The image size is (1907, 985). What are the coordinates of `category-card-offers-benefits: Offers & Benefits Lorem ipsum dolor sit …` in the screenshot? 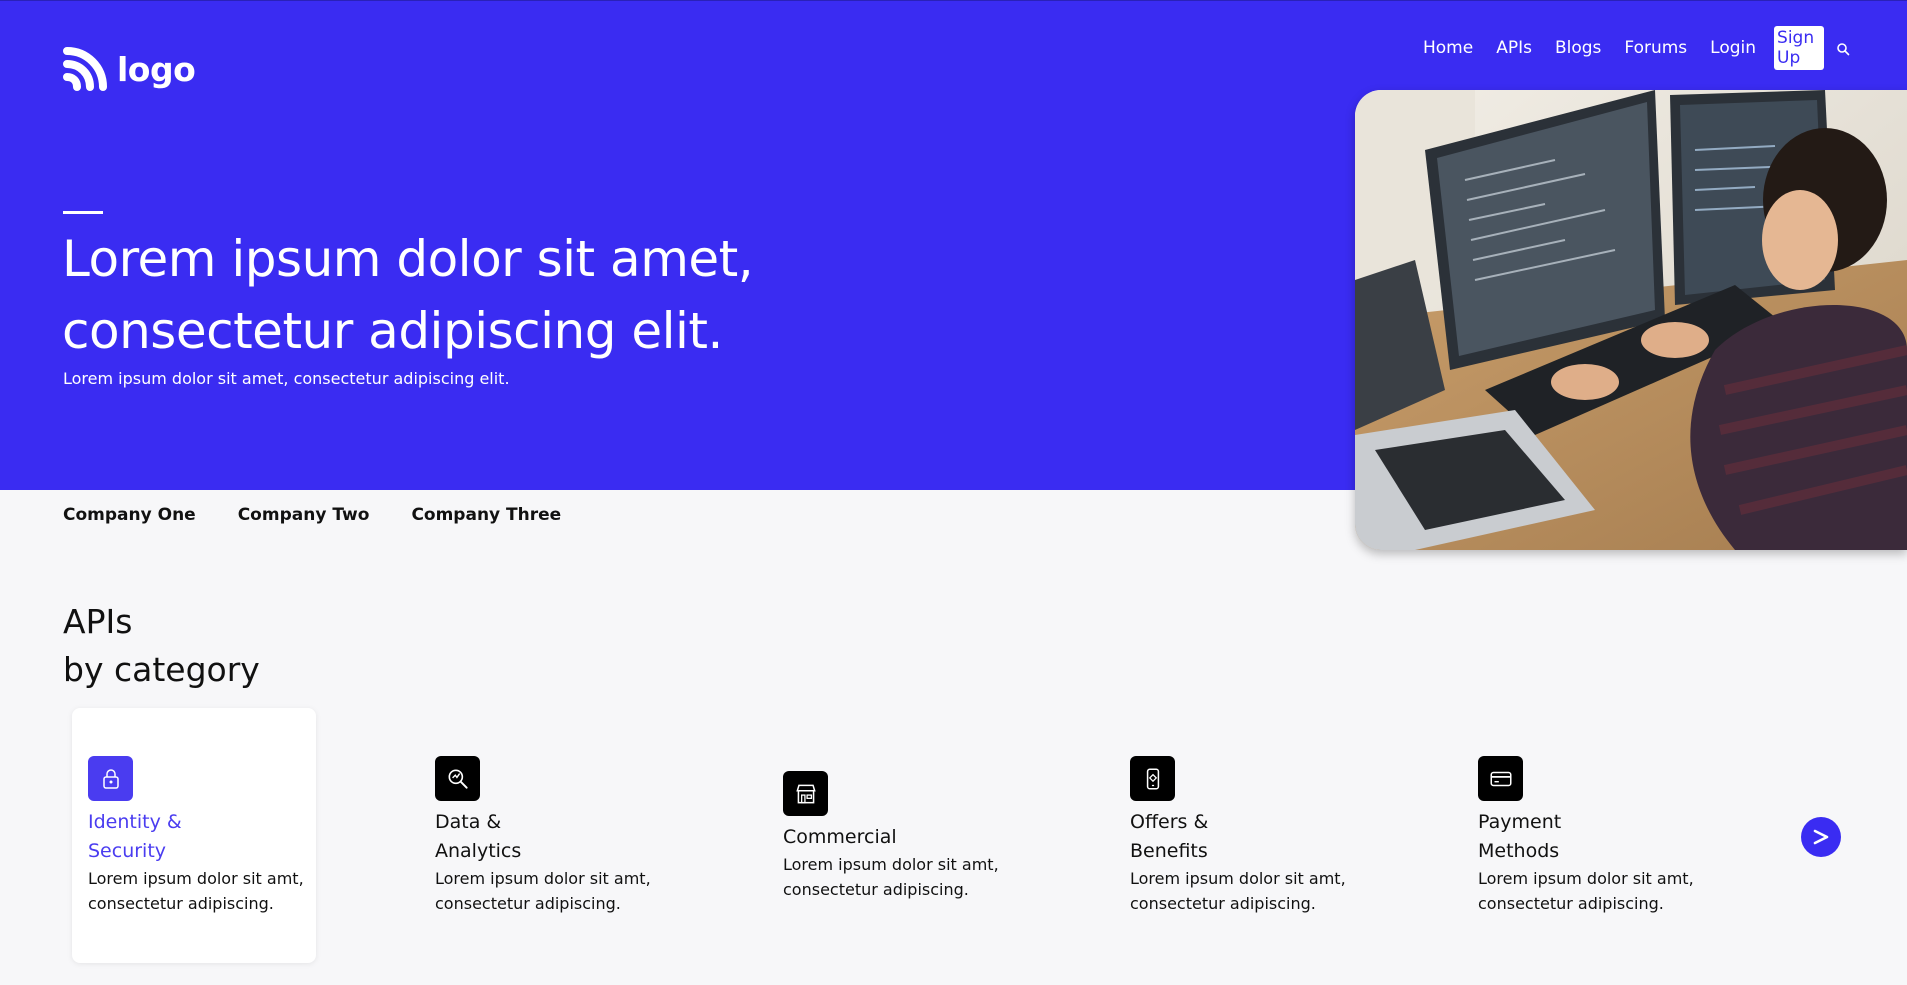 It's located at (1236, 835).